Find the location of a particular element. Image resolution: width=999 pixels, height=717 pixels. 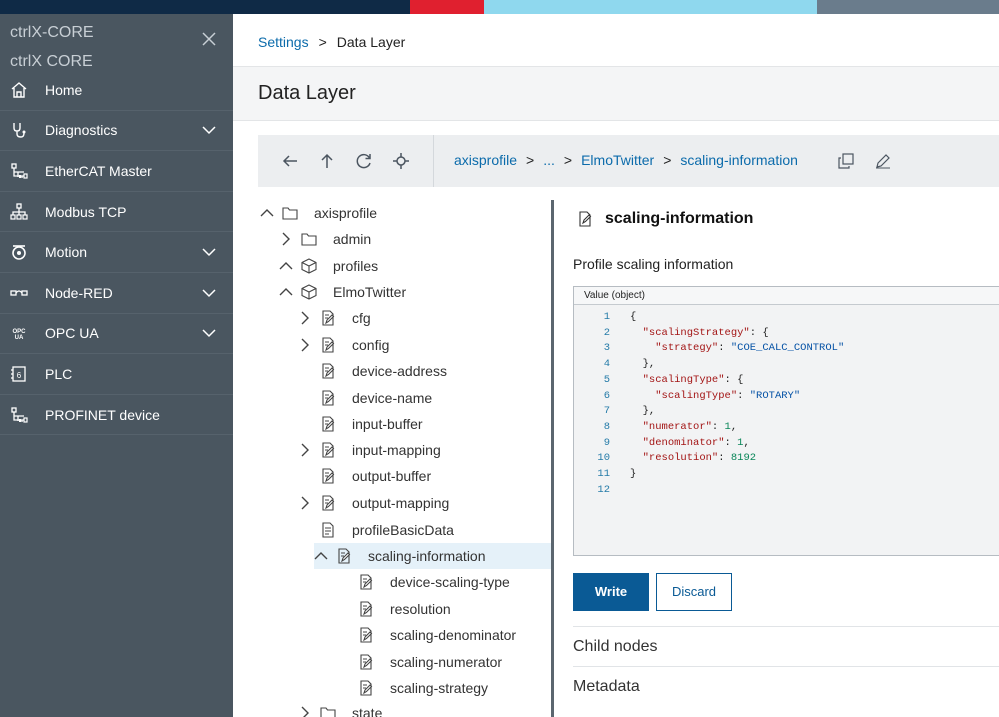

code-text: "scalingType": { is located at coordinates (687, 380).